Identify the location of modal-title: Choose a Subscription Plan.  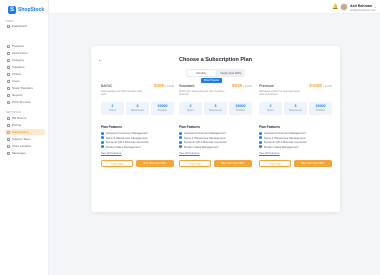
(215, 60).